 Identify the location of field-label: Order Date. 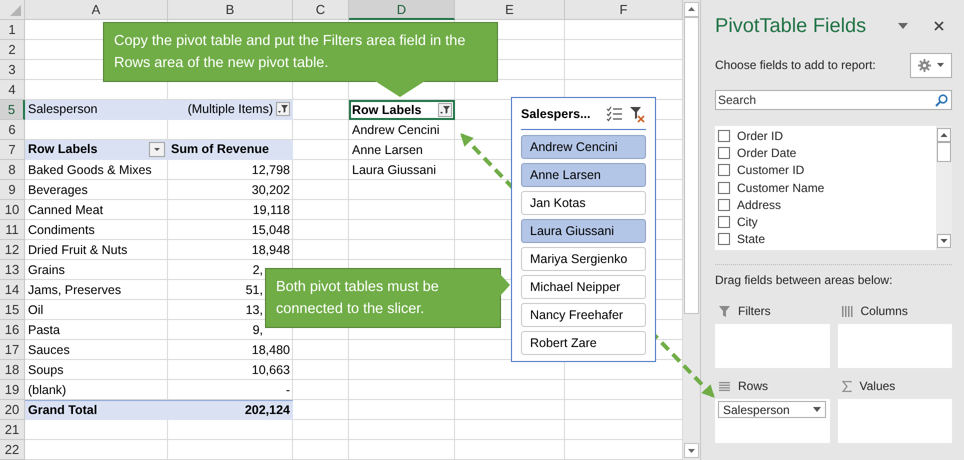
(766, 153).